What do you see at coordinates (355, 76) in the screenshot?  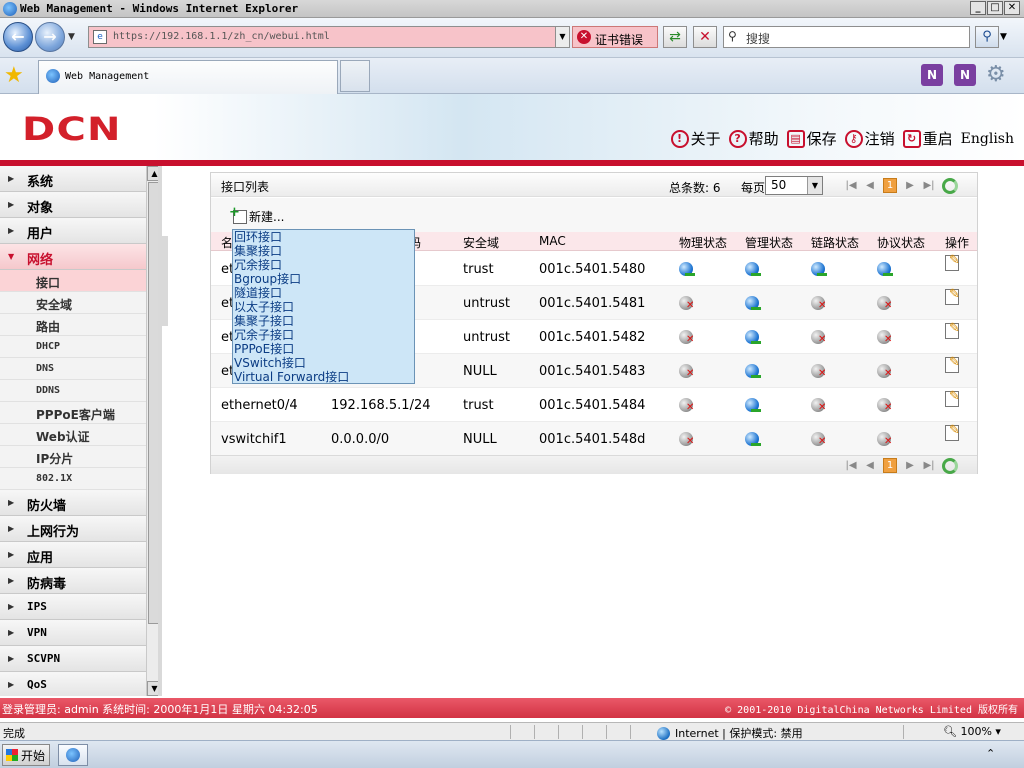 I see `new-tab-button` at bounding box center [355, 76].